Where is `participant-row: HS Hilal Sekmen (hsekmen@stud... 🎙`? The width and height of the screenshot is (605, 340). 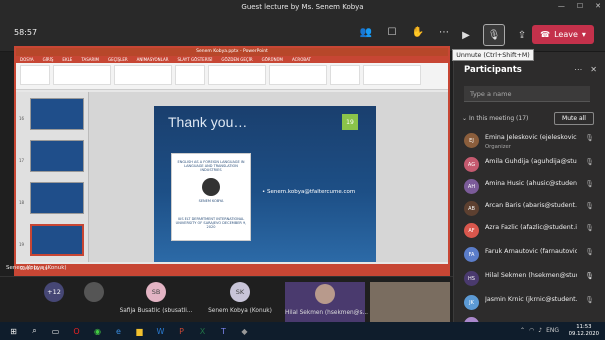
participant-row: HS Hilal Sekmen (hsekmen@stud... 🎙 is located at coordinates (529, 280).